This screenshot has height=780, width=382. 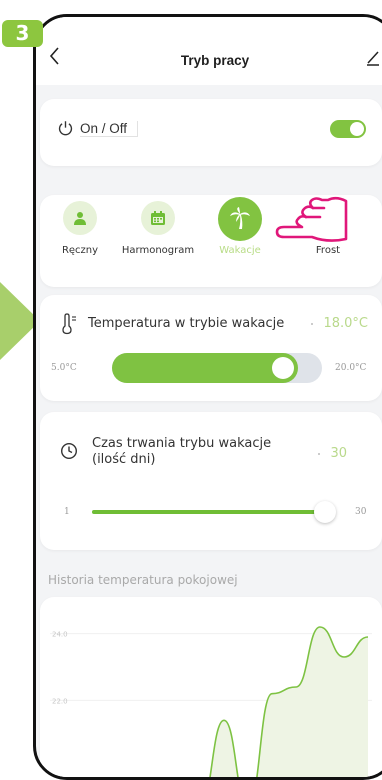 I want to click on person-icon, so click(x=80, y=218).